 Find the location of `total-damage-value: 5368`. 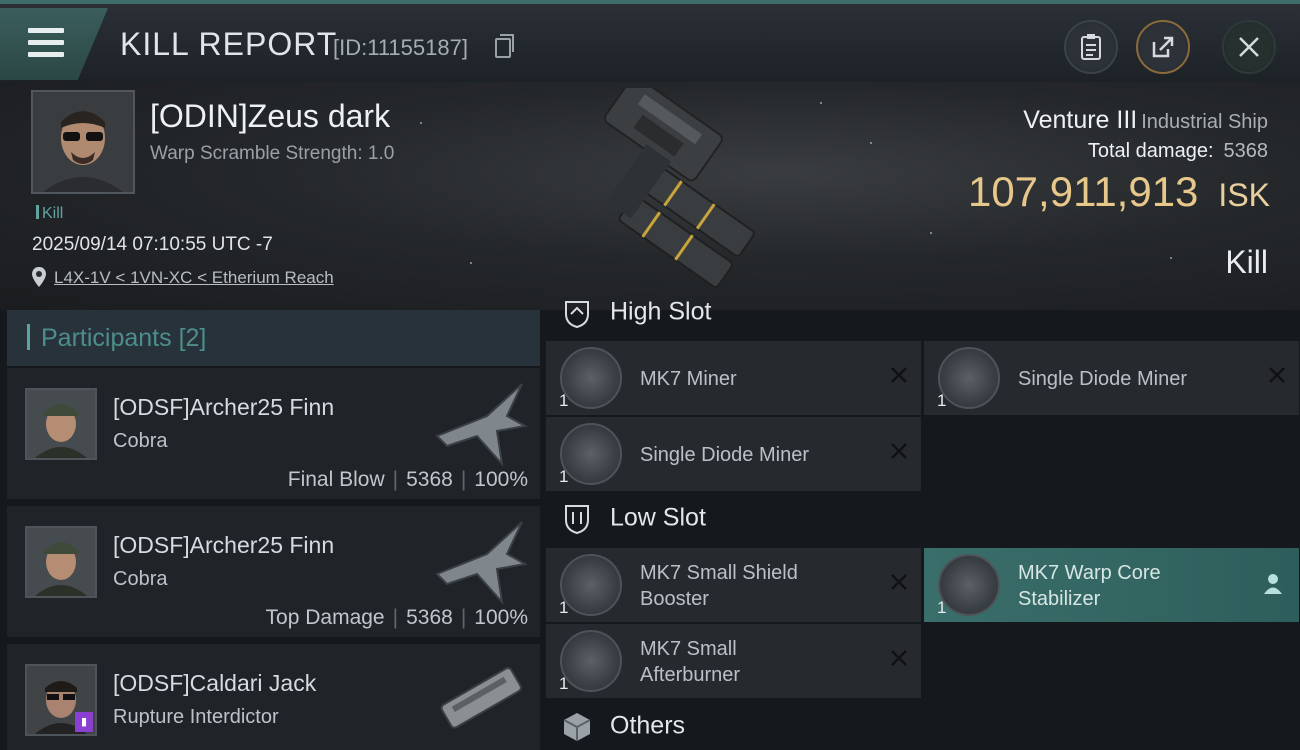

total-damage-value: 5368 is located at coordinates (1246, 151).